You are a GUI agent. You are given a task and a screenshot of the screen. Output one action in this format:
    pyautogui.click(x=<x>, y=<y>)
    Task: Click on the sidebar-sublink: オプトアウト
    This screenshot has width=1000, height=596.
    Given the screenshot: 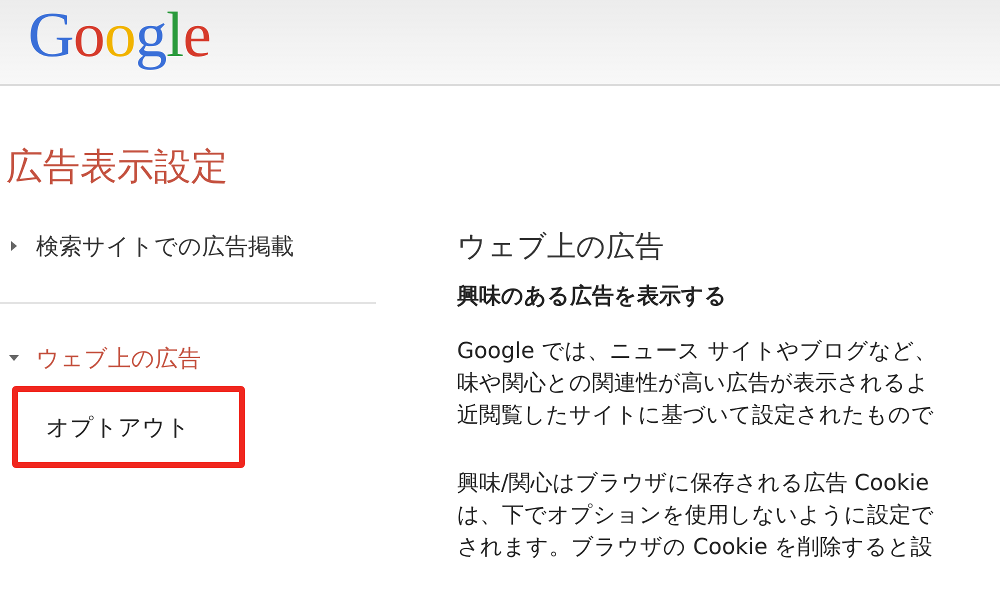 What is the action you would take?
    pyautogui.click(x=118, y=427)
    